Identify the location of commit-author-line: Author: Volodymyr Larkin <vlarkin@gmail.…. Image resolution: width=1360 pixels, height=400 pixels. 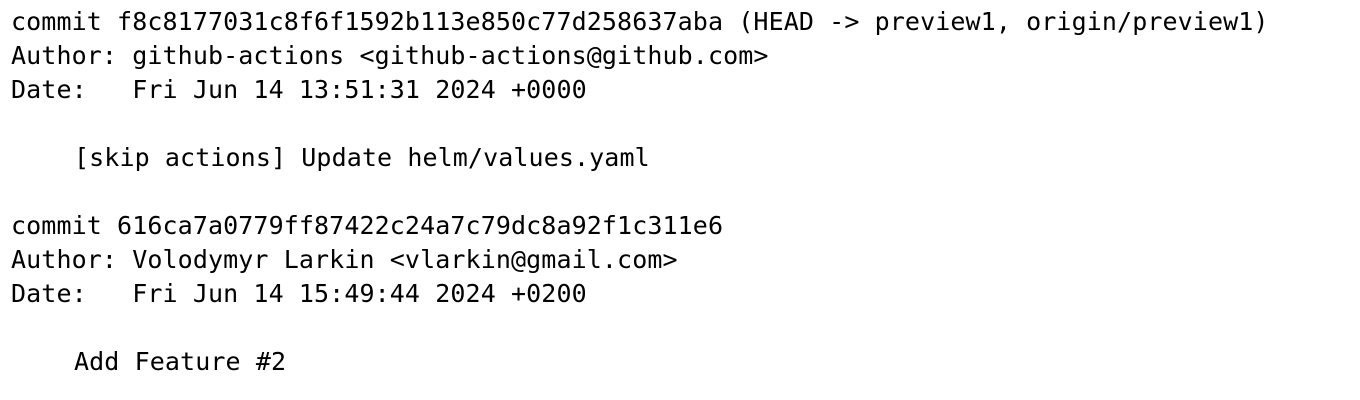
(344, 259).